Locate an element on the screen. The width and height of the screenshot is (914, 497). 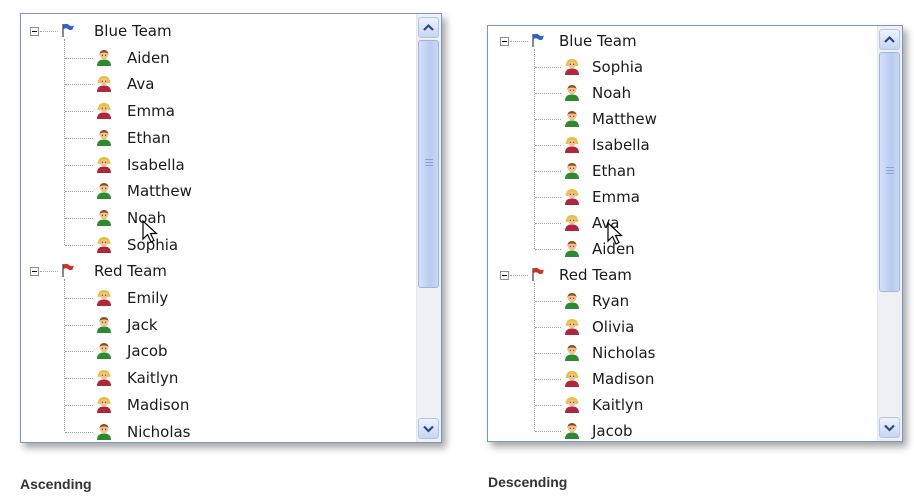
member-label: Aiden is located at coordinates (148, 57).